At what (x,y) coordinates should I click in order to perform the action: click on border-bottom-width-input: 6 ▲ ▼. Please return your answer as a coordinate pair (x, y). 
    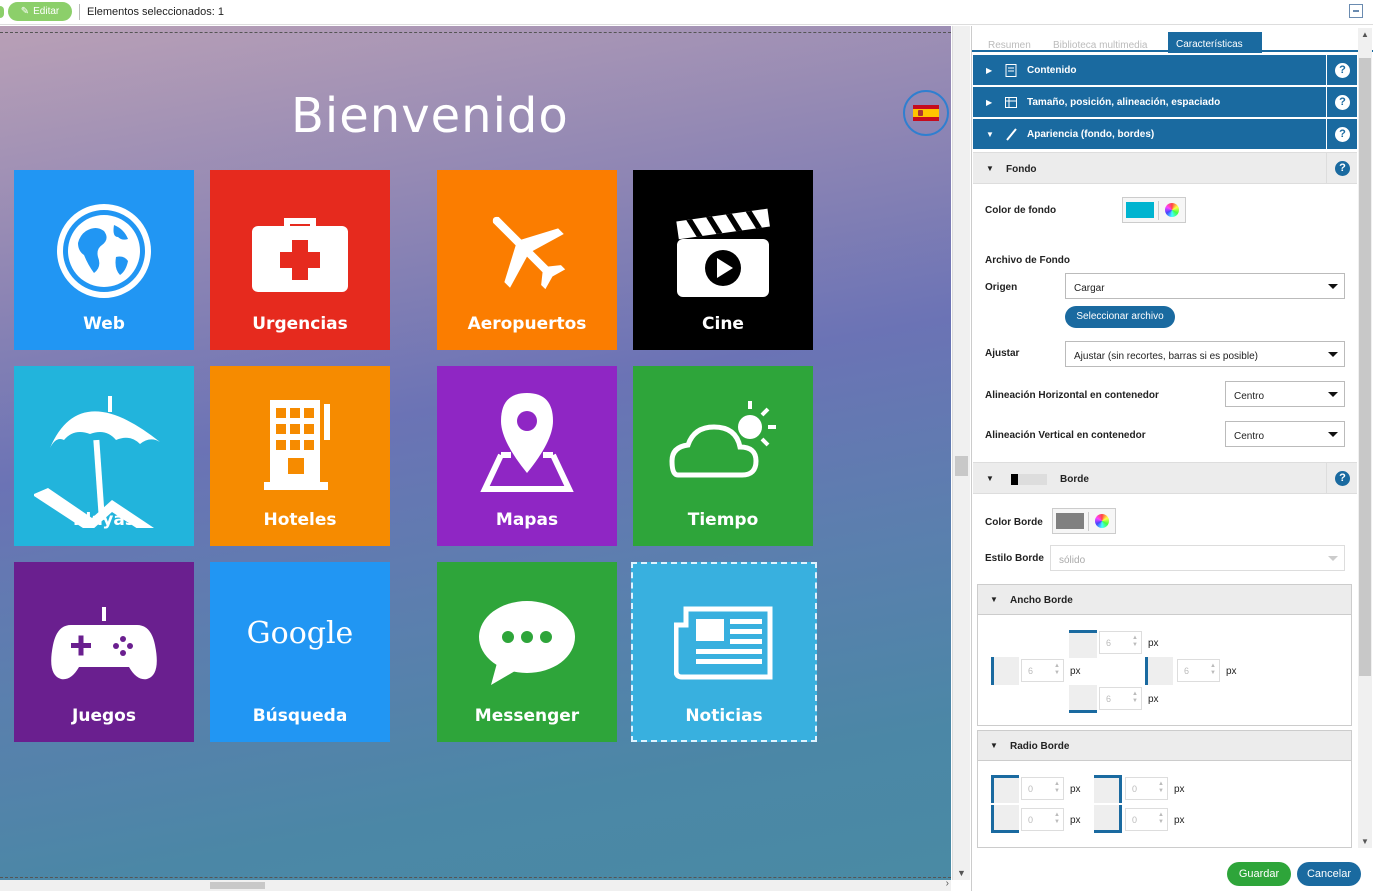
    Looking at the image, I should click on (1120, 698).